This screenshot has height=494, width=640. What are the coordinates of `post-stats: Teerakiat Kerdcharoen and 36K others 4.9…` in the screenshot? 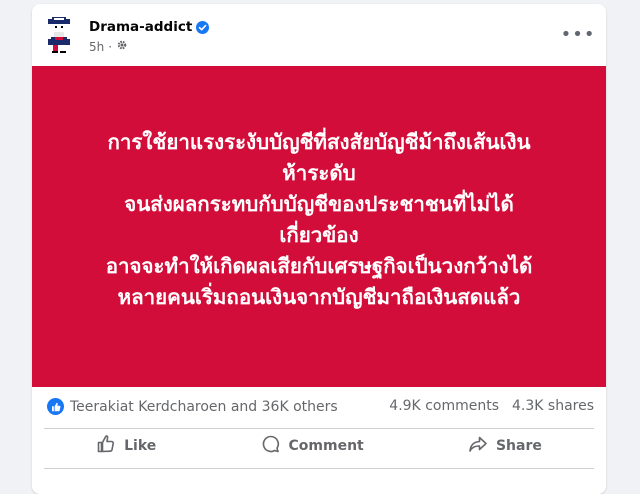 It's located at (319, 407).